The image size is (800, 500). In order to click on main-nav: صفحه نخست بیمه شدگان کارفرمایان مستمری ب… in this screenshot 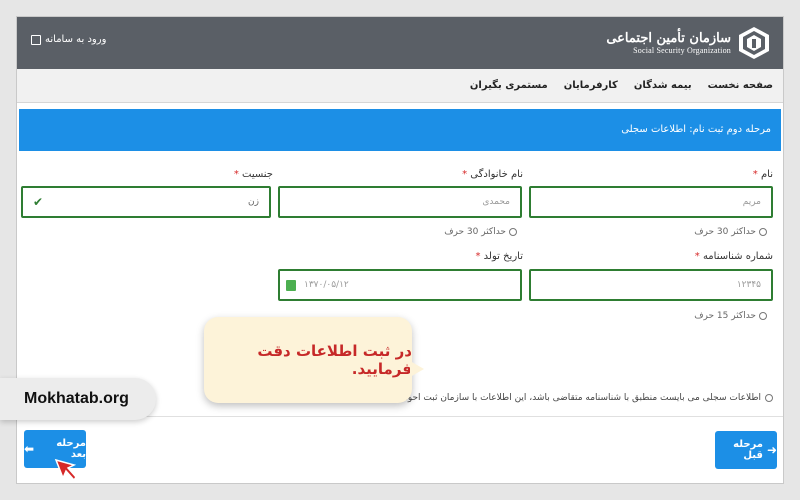, I will do `click(400, 86)`.